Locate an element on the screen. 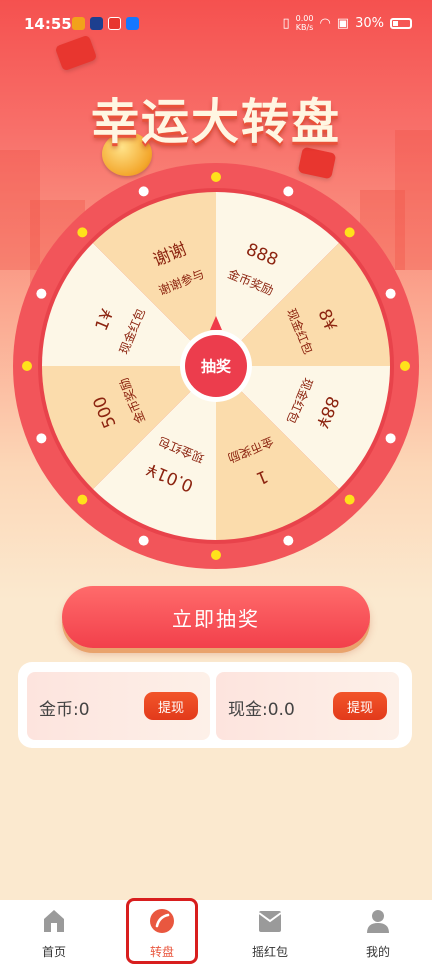  spin-button-label: 抽奖 is located at coordinates (216, 367).